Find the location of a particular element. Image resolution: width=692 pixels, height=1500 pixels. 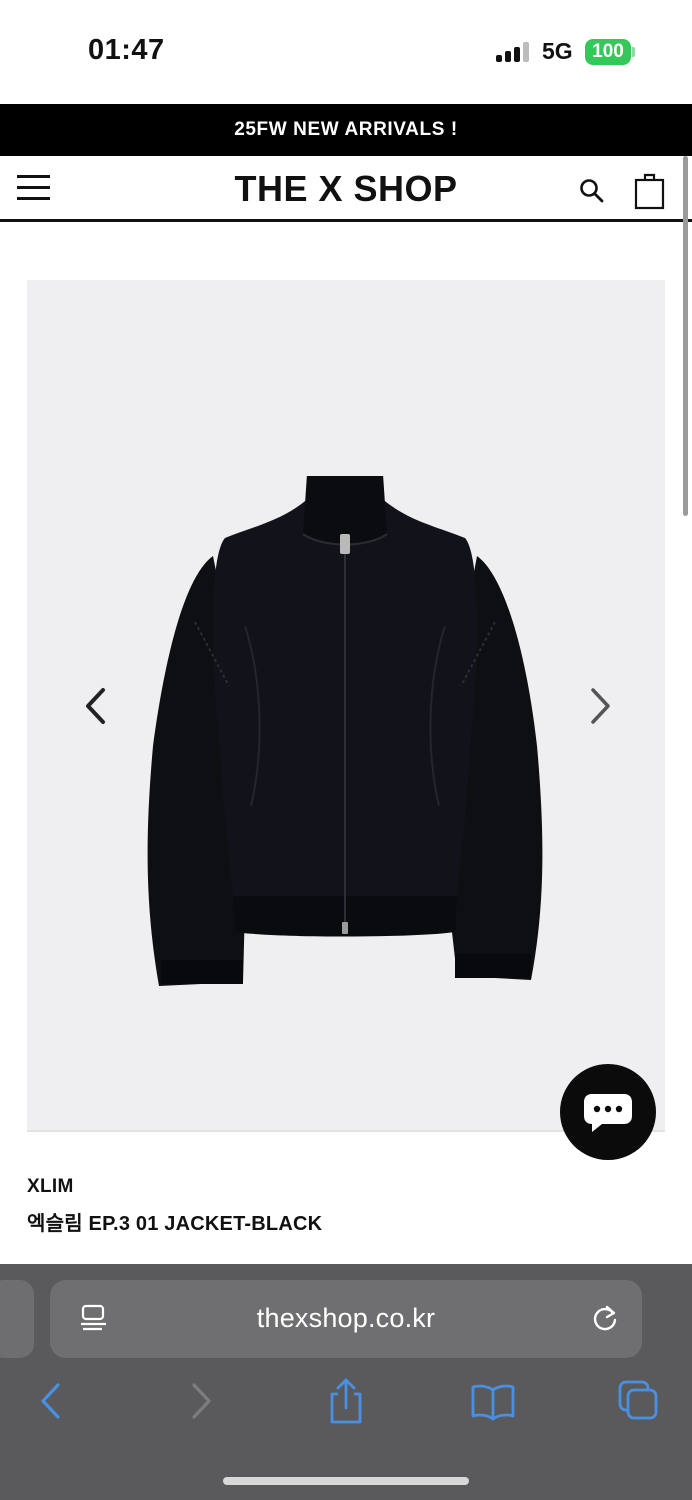

product-name: 엑슬림 EP.3 01 JACKET-BLACK is located at coordinates (175, 1224).